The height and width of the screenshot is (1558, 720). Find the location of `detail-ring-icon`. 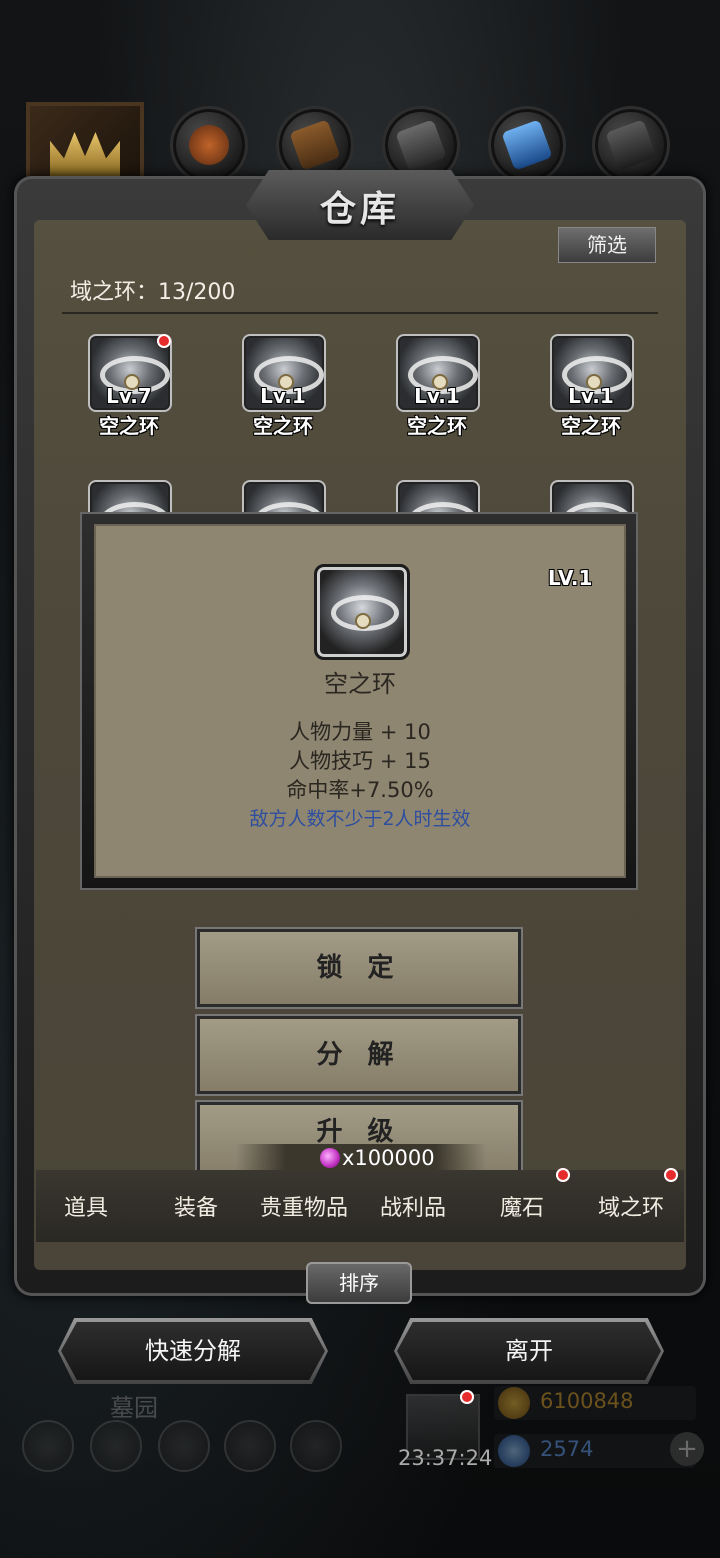

detail-ring-icon is located at coordinates (362, 612).